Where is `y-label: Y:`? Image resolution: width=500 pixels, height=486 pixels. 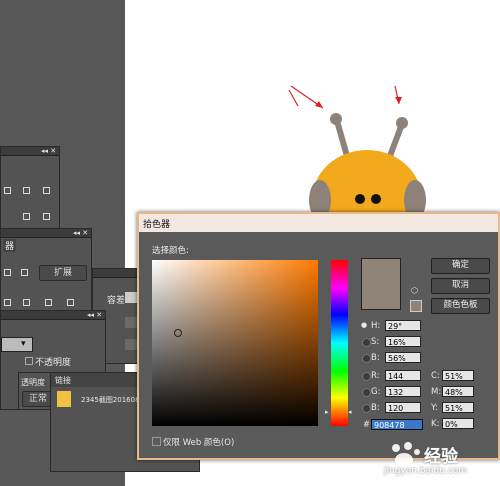
y-label: Y: is located at coordinates (434, 408).